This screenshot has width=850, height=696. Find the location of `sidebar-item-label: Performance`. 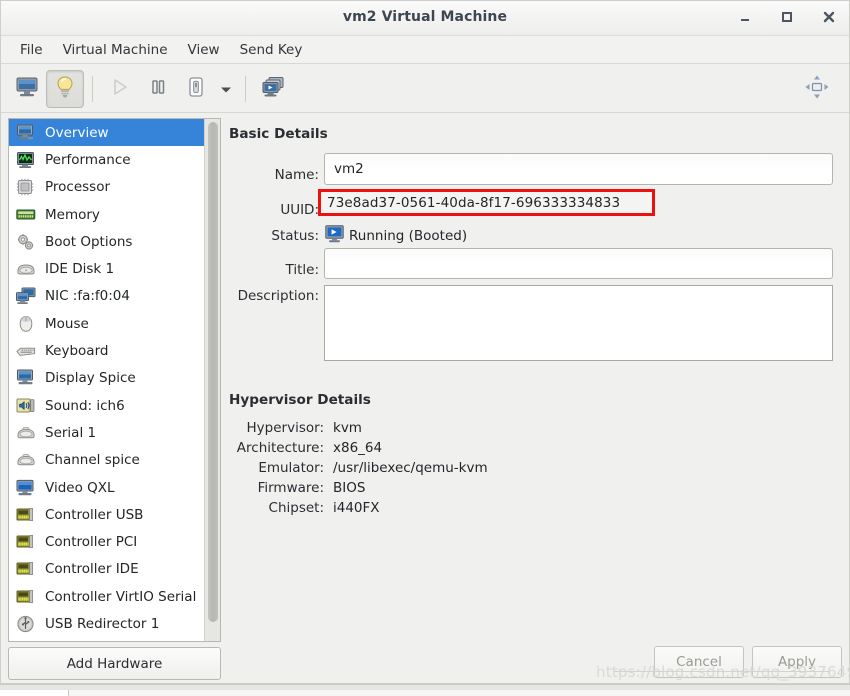

sidebar-item-label: Performance is located at coordinates (88, 159).